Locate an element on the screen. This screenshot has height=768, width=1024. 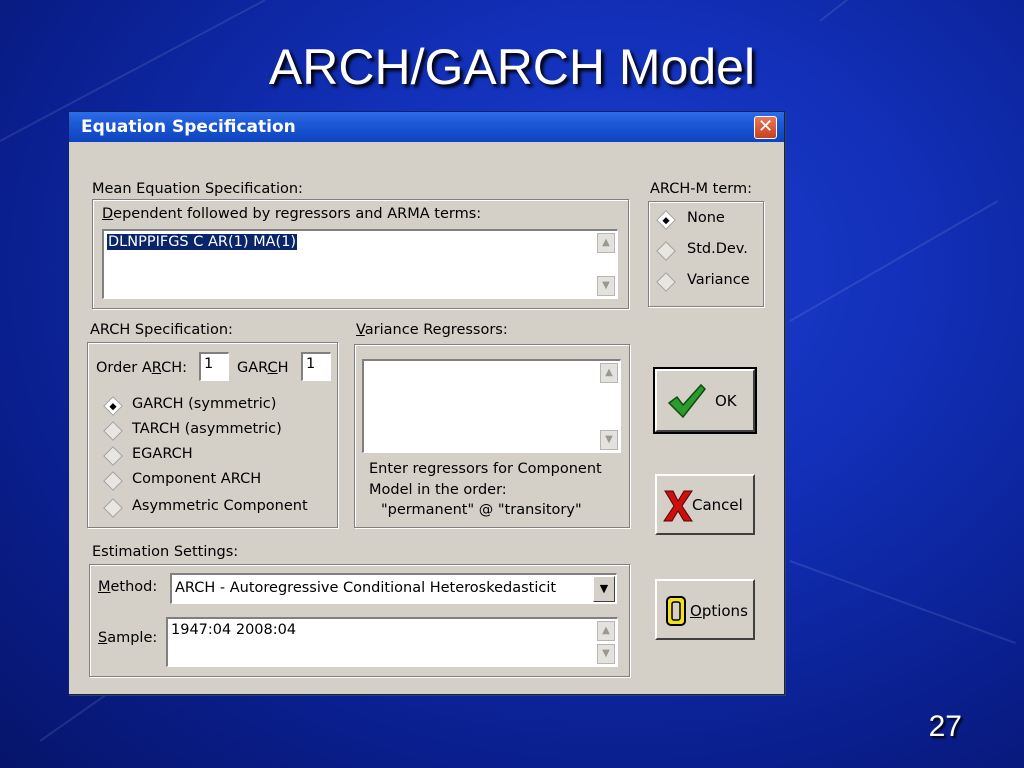
options-label: Options is located at coordinates (719, 611).